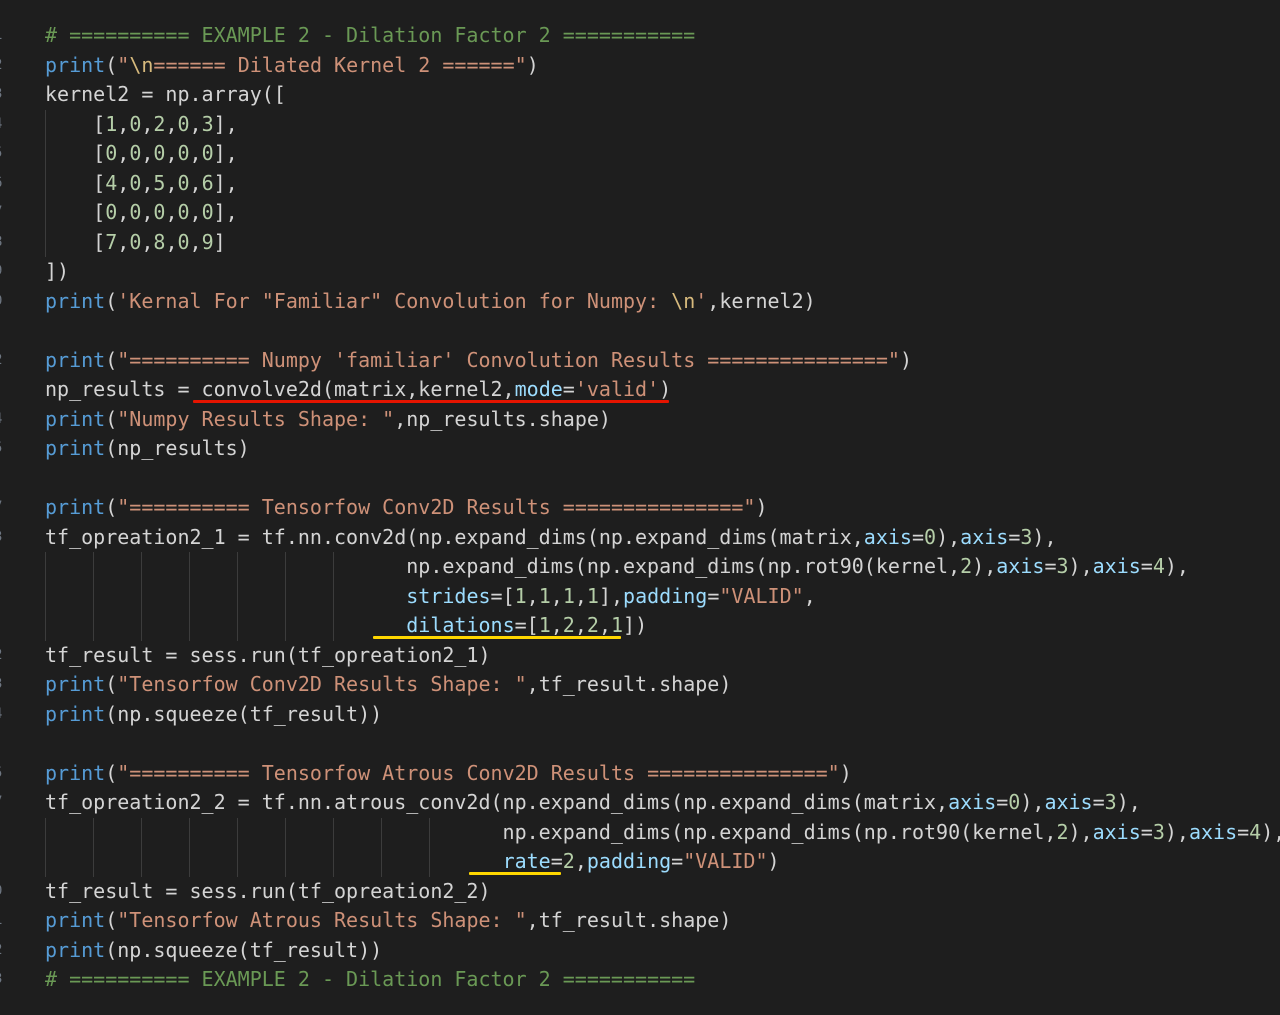  Describe the element at coordinates (75, 241) in the screenshot. I see `code-token: [` at that location.